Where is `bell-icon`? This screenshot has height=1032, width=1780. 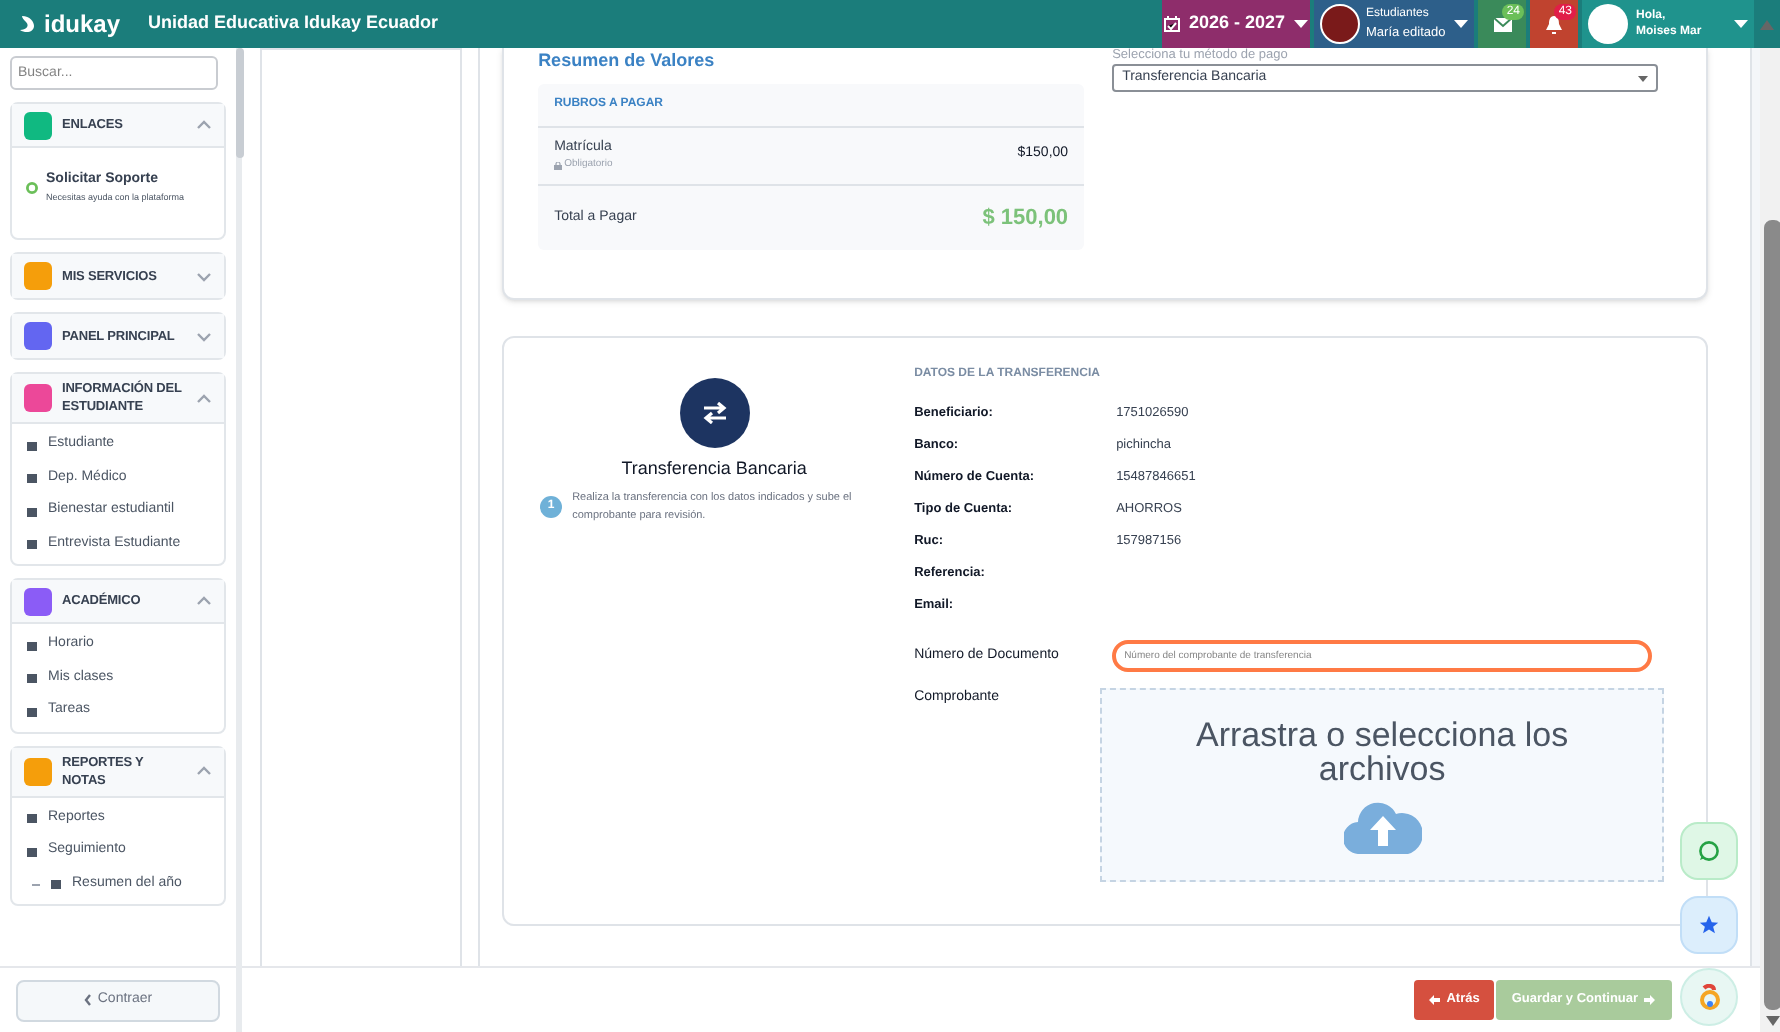 bell-icon is located at coordinates (1554, 24).